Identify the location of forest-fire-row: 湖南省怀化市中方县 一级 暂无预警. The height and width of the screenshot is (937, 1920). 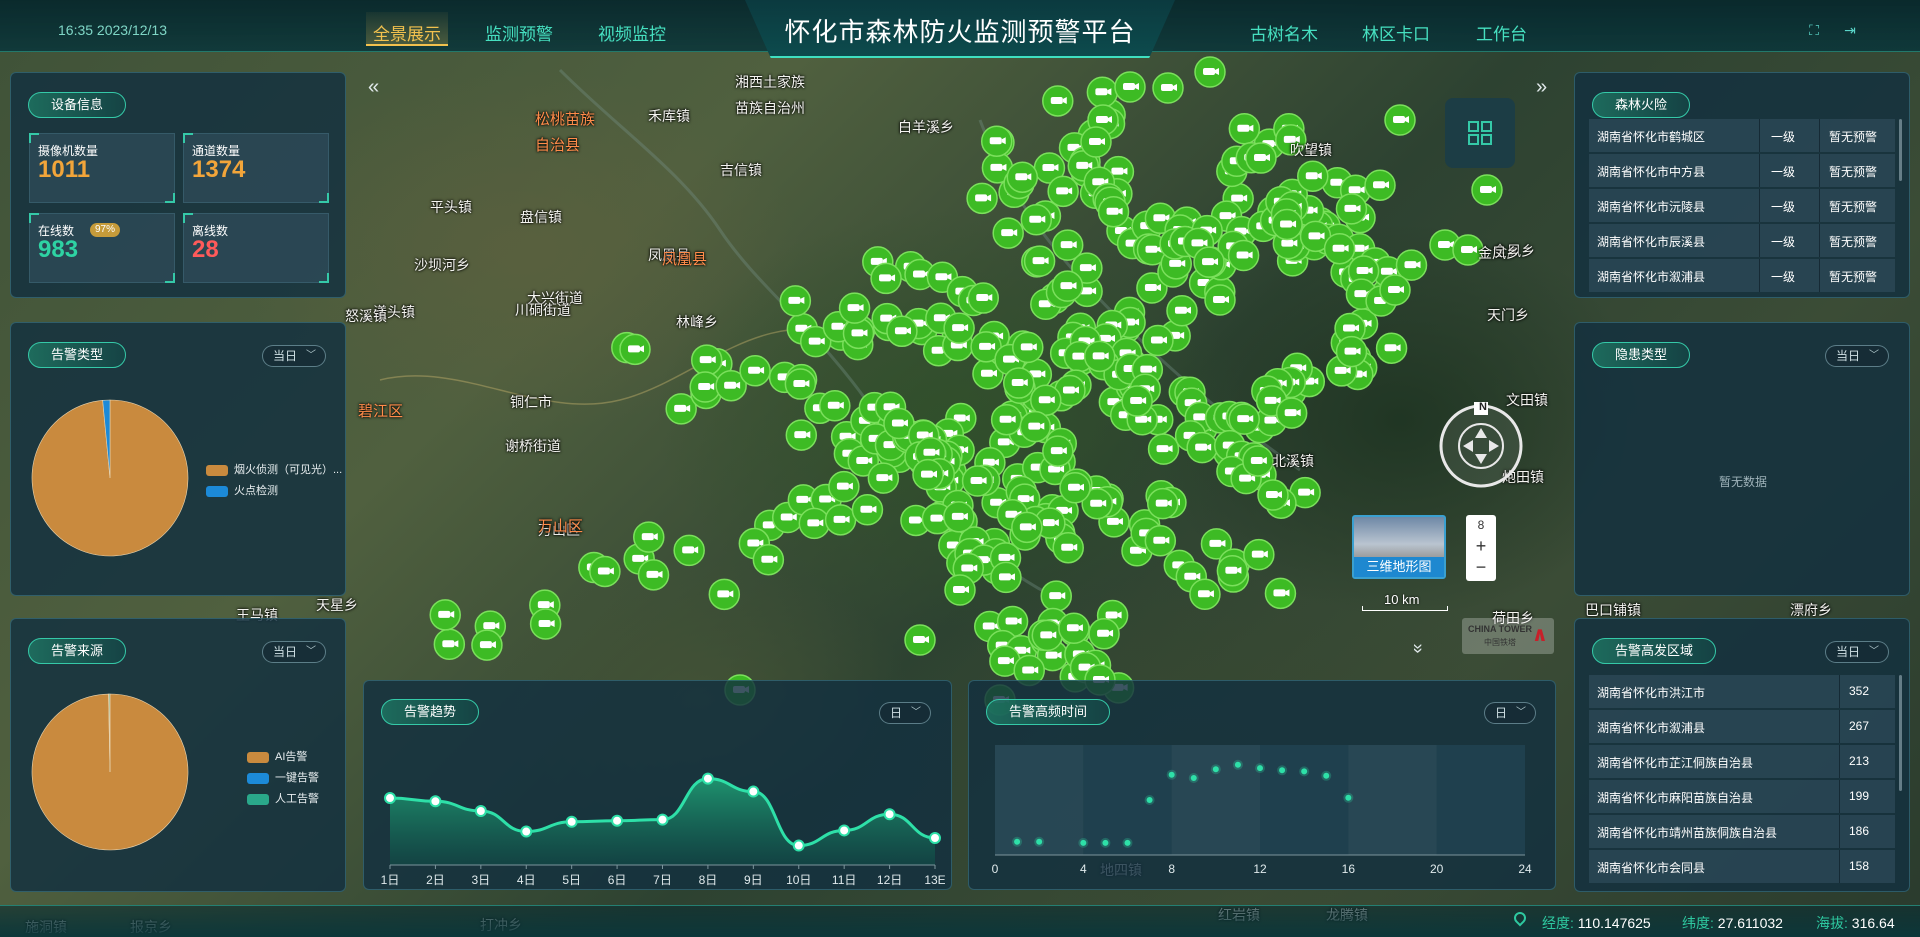
(1742, 170).